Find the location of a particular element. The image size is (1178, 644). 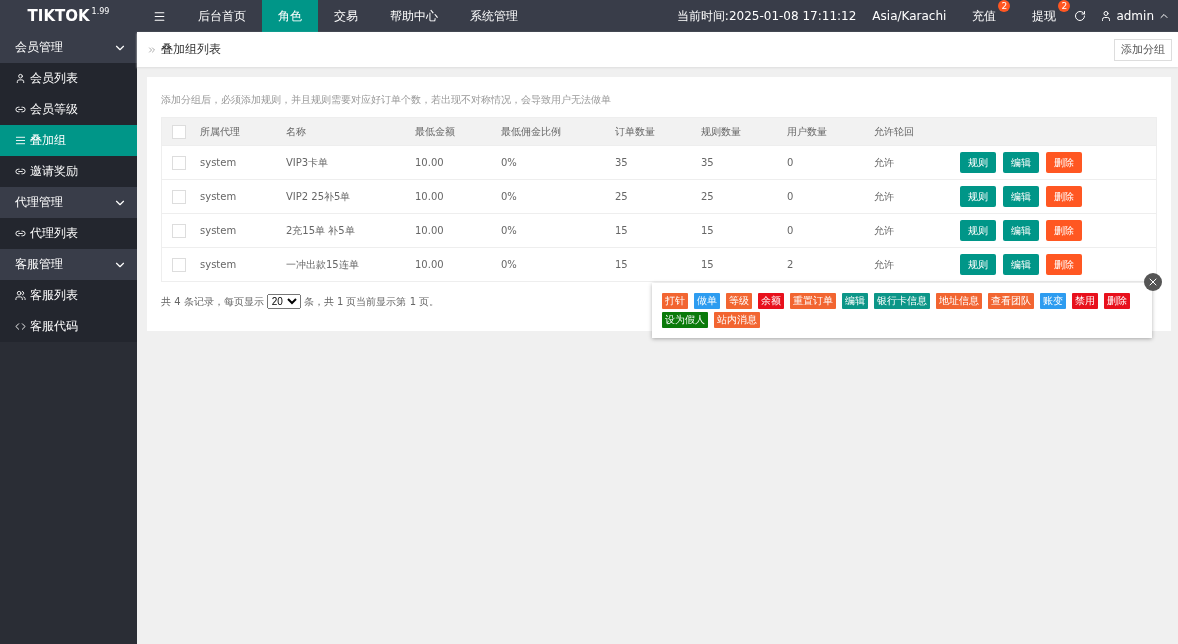

sidebar-item: 代理列表 is located at coordinates (68, 233).